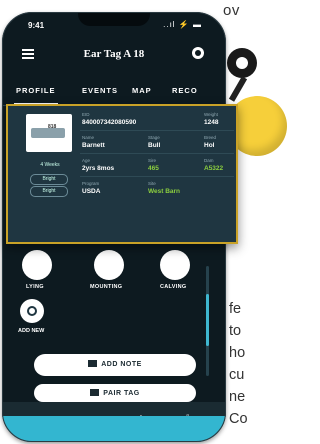 Image resolution: width=320 pixels, height=444 pixels. What do you see at coordinates (211, 114) in the screenshot?
I see `weight-label: Weight` at bounding box center [211, 114].